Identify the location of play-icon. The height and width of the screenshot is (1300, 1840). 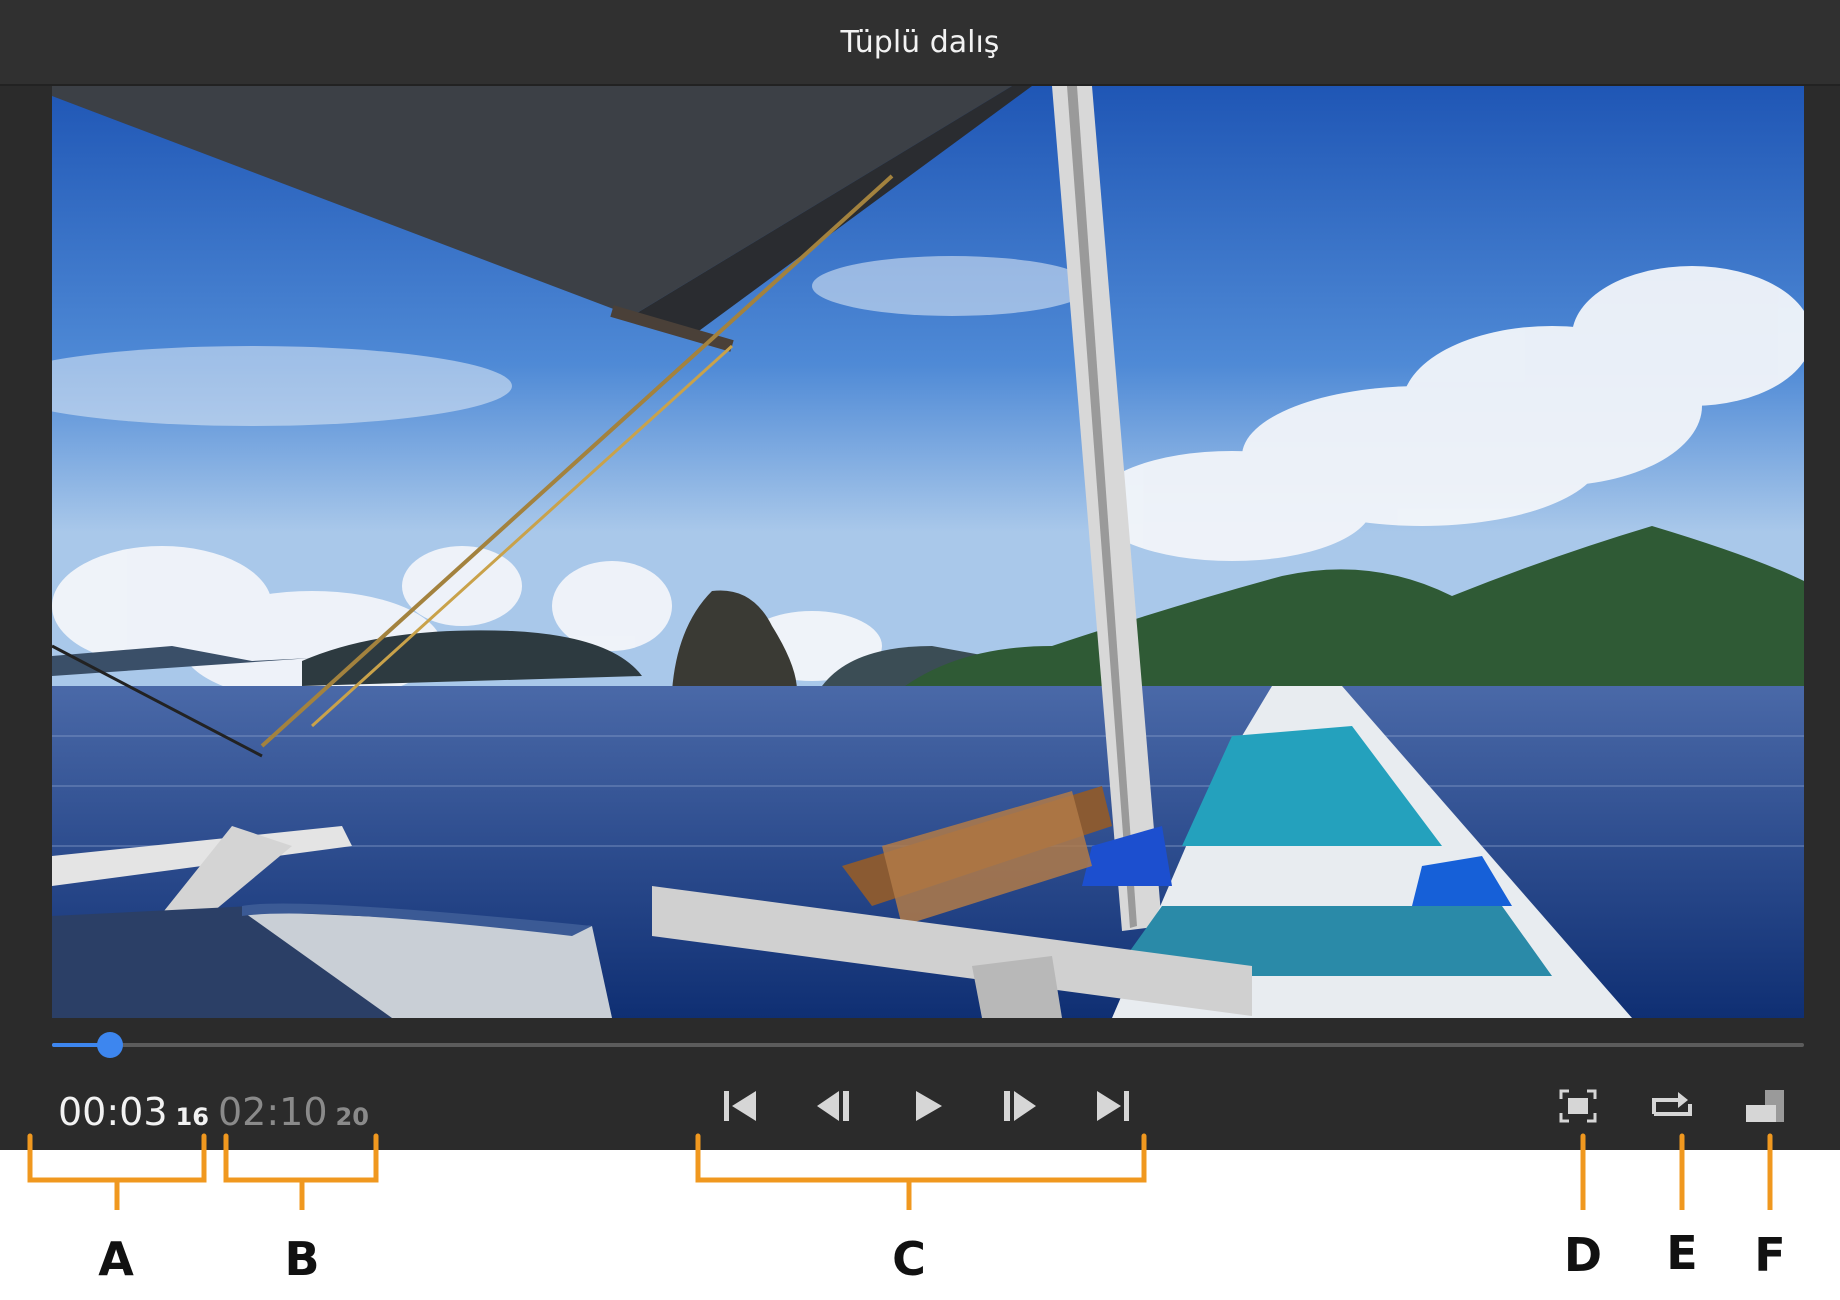
(929, 1106).